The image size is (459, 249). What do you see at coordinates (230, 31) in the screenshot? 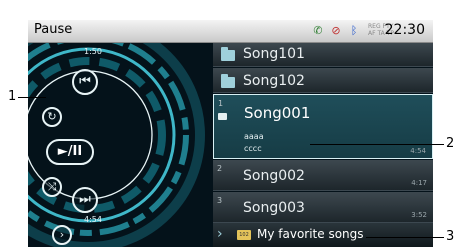
I see `status-bar: Pause ✆ ⊘ ᛒ REG PTY AF TA TP 22:30` at bounding box center [230, 31].